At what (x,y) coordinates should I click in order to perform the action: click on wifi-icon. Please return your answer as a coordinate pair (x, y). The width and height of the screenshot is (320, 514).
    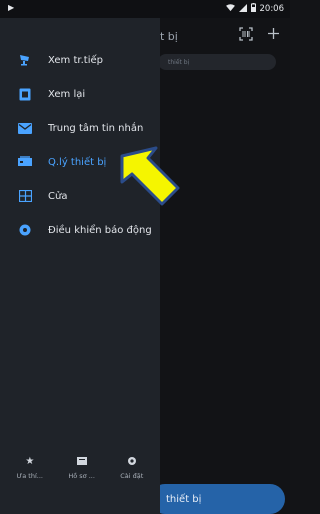
    Looking at the image, I should click on (230, 9).